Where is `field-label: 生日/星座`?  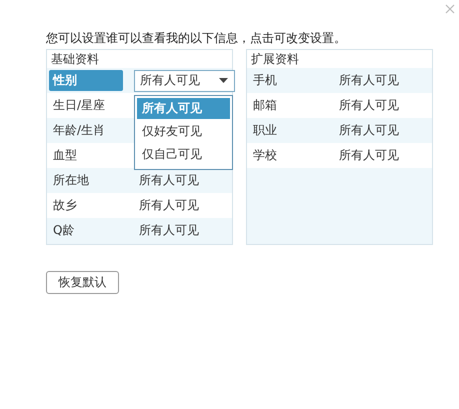
field-label: 生日/星座 is located at coordinates (86, 105).